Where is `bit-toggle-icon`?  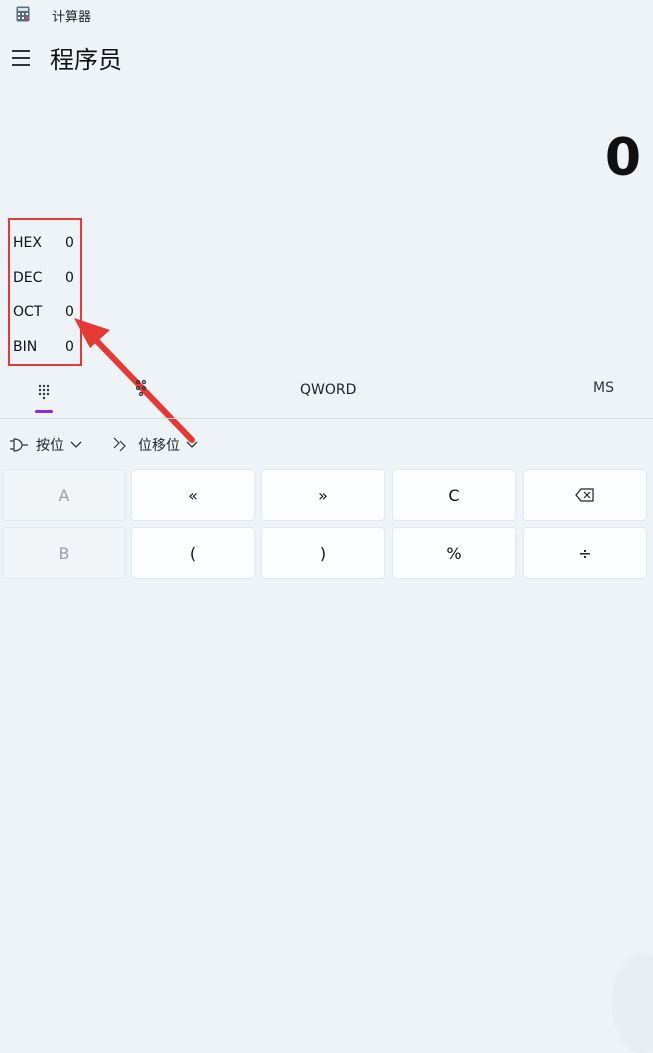
bit-toggle-icon is located at coordinates (141, 390).